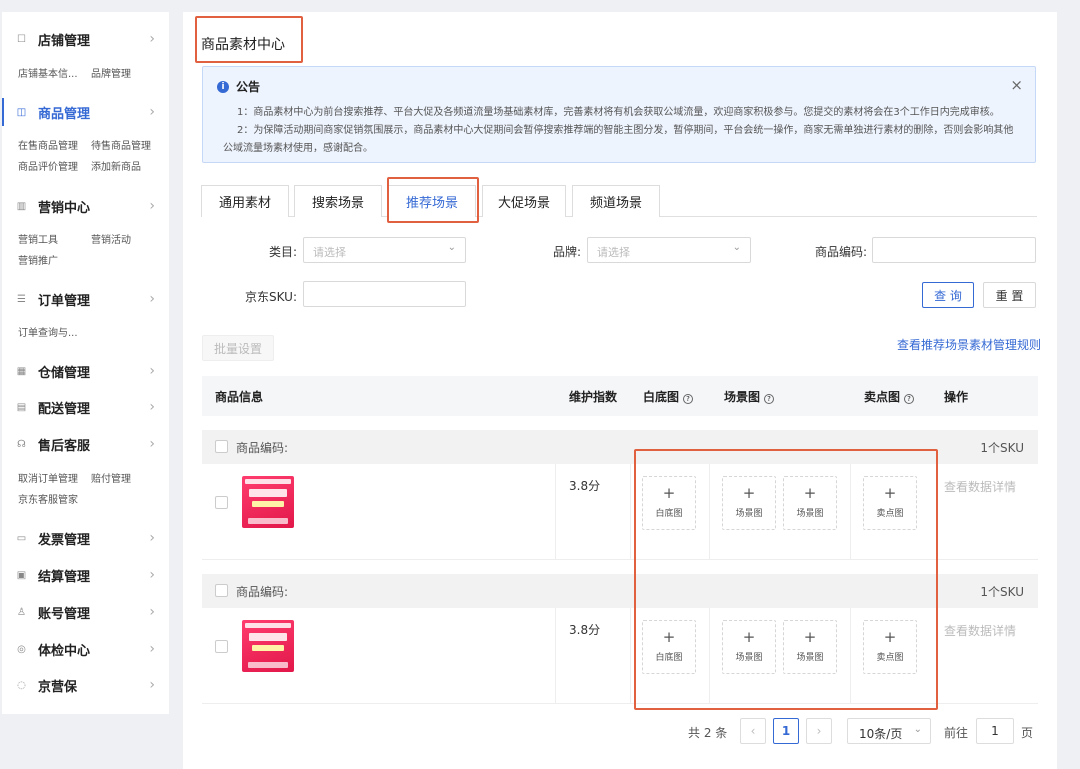 The height and width of the screenshot is (769, 1080). I want to click on sidebar-item-checkup: ◎ 体检中心 ›, so click(85, 649).